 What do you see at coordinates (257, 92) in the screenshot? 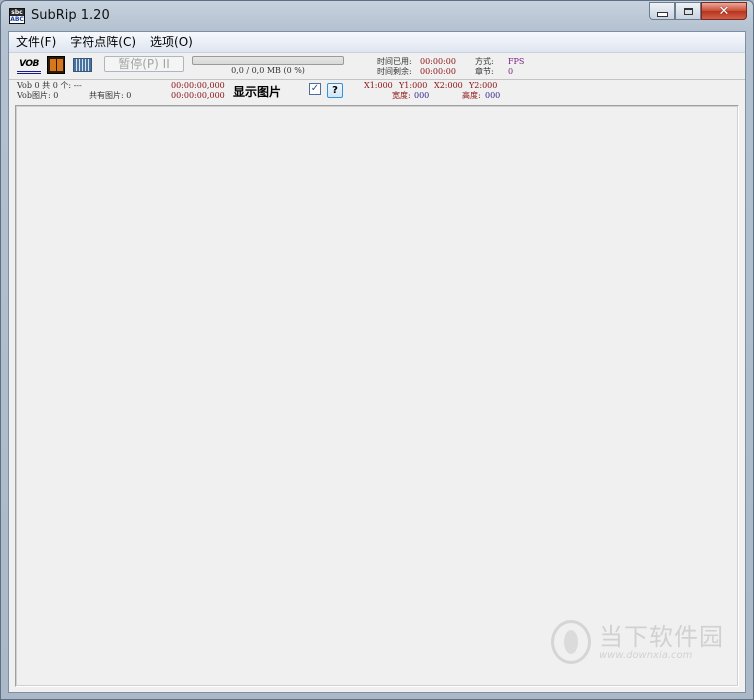
I see `show-image-label: 显示图片` at bounding box center [257, 92].